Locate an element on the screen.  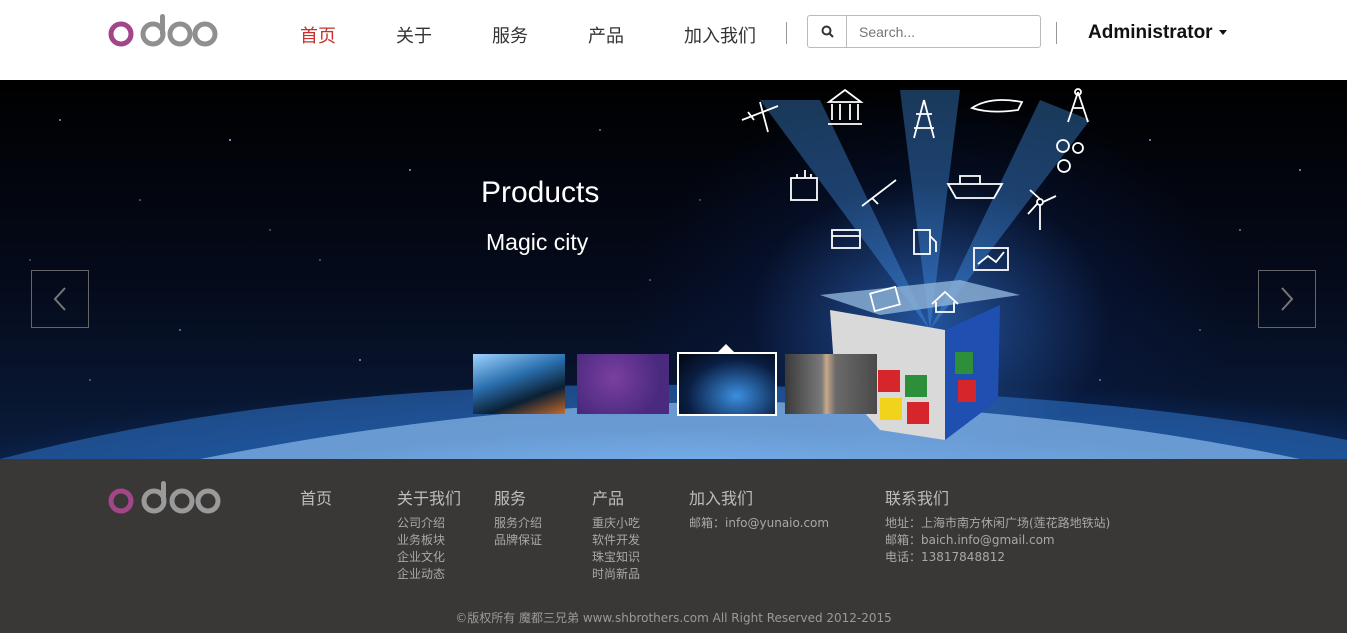
carousel-prev-button is located at coordinates (60, 299).